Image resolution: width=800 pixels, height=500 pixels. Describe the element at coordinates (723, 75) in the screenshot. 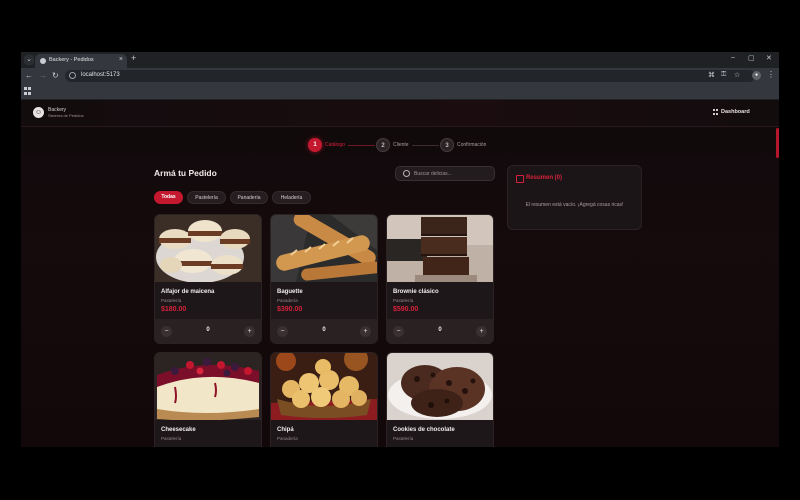

I see `password-key-icon: ⚿` at that location.